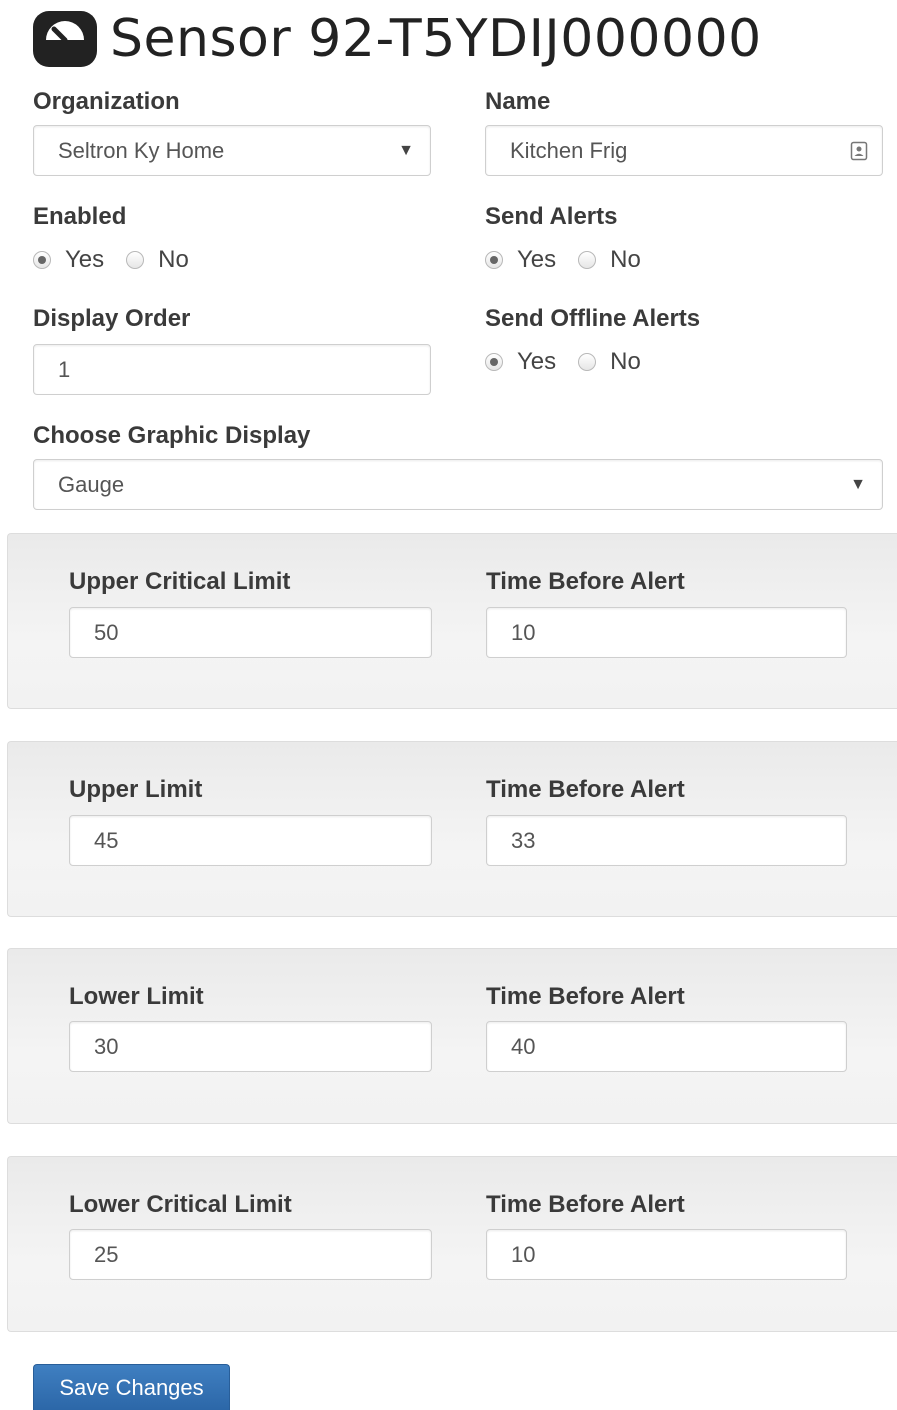 The image size is (897, 1410). Describe the element at coordinates (523, 840) in the screenshot. I see `upper-time-value: 33` at that location.